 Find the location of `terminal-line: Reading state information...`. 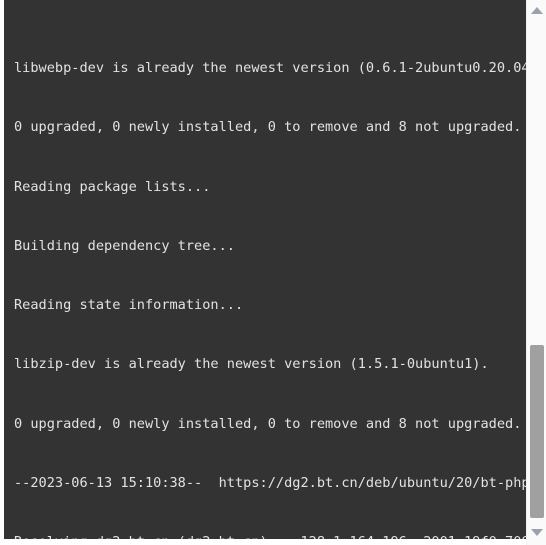

terminal-line: Reading state information... is located at coordinates (129, 305).